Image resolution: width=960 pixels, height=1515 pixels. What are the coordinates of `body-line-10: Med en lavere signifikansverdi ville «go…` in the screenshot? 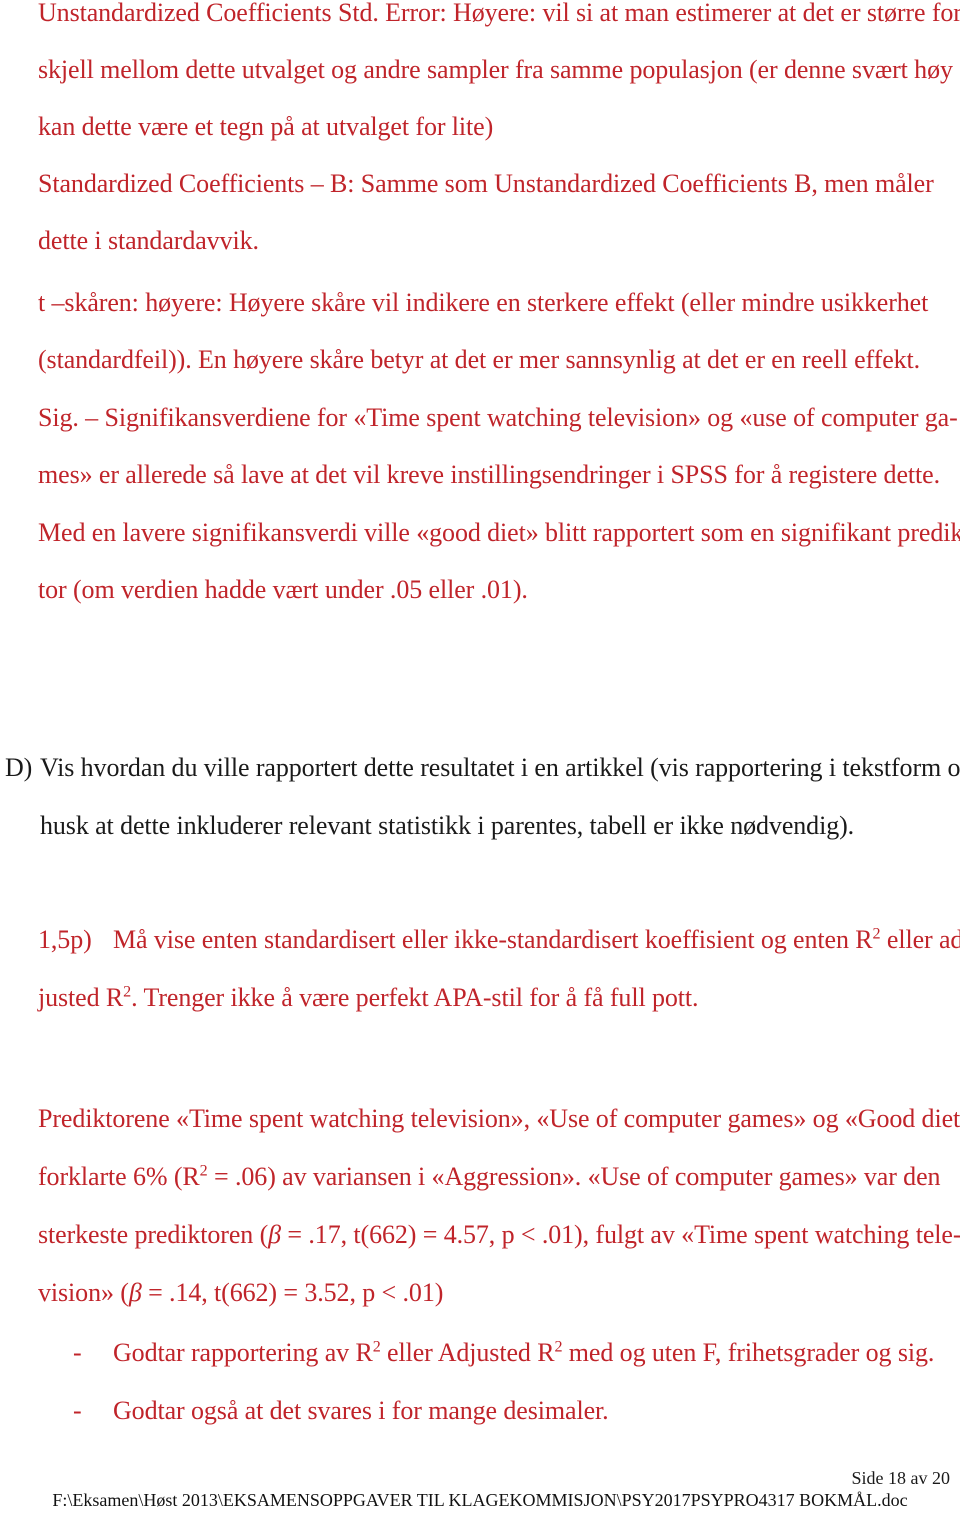 It's located at (499, 532).